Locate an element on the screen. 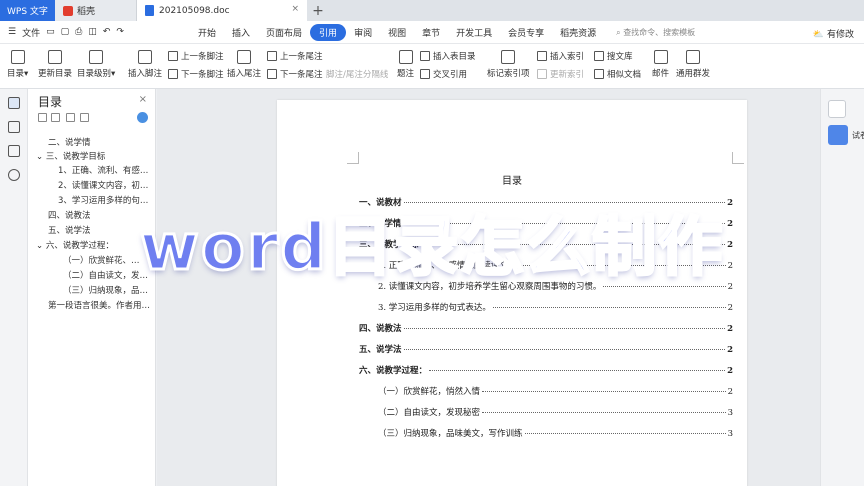 This screenshot has height=486, width=864. prev-footnote-button: 上一条脚注 is located at coordinates (196, 56).